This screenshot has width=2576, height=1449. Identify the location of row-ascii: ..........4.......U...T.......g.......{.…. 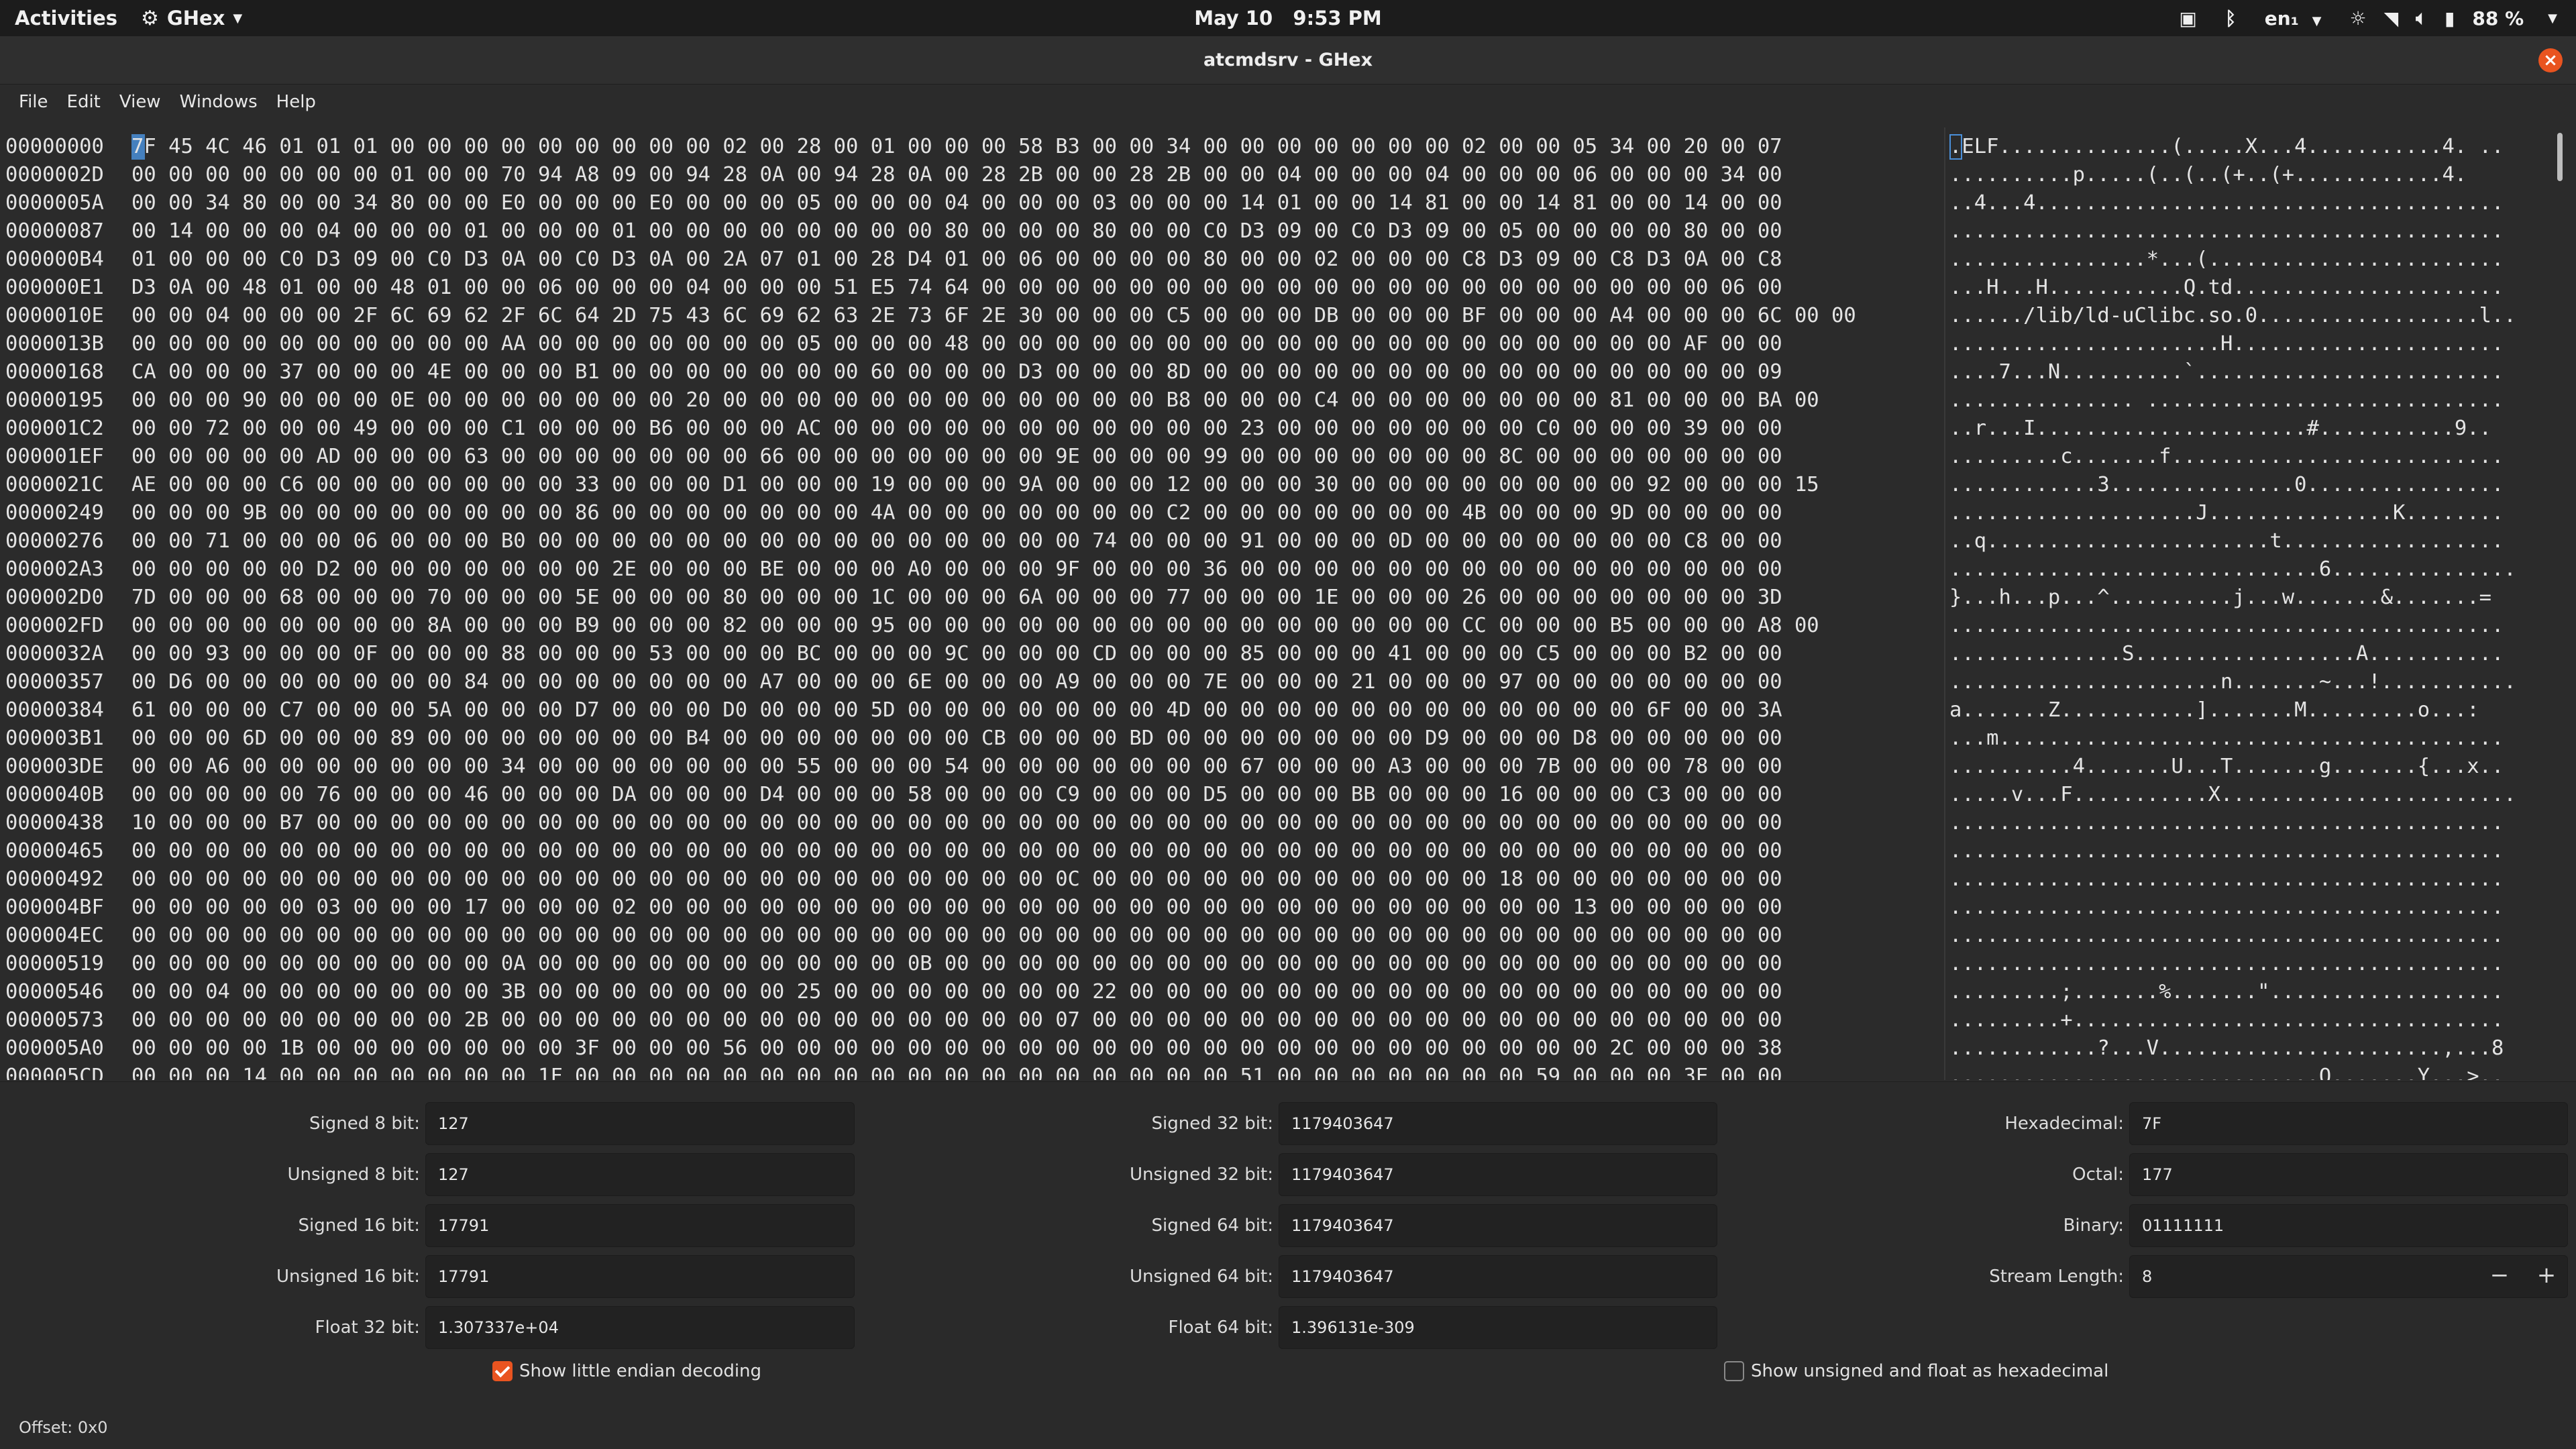
(2226, 767).